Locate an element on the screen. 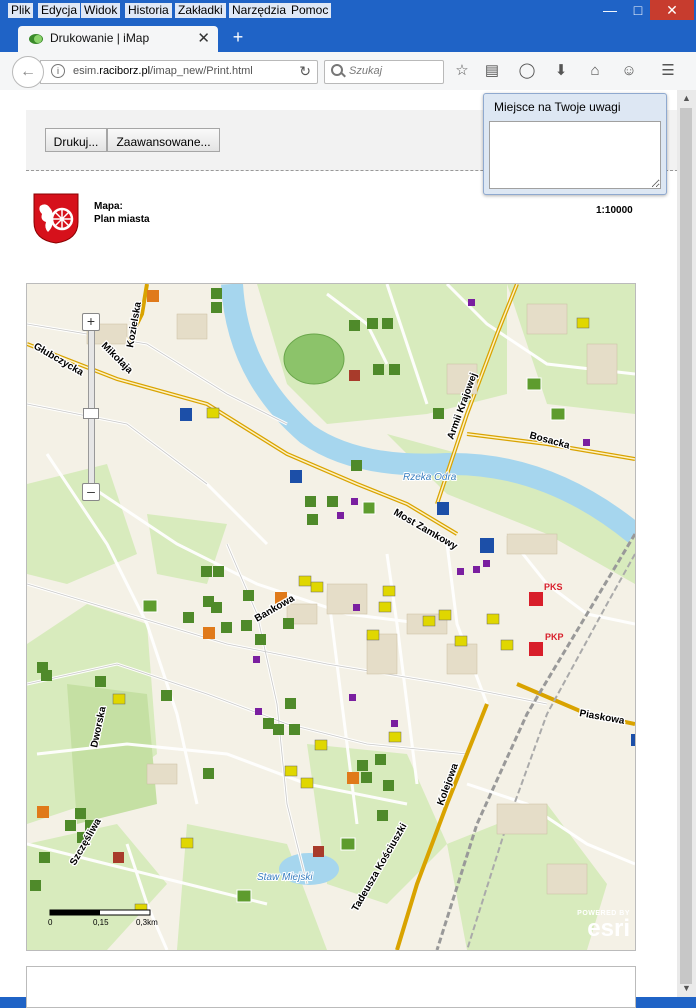 This screenshot has height=1008, width=696. scale-bar: 0 0,15 0,3km is located at coordinates (103, 918).